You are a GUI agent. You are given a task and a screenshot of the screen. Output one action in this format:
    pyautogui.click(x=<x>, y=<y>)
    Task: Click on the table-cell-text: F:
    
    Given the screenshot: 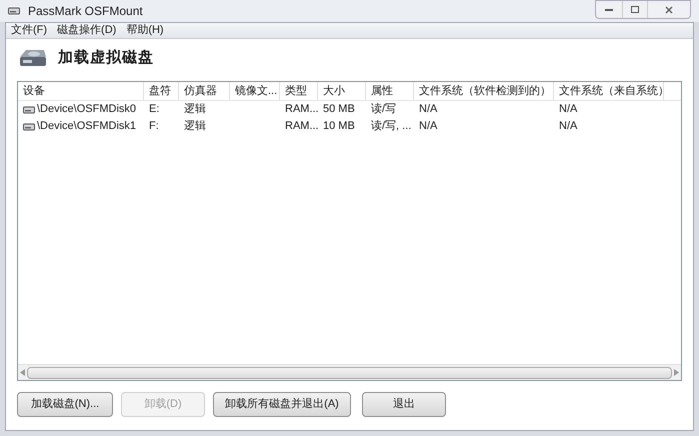 What is the action you would take?
    pyautogui.click(x=154, y=126)
    